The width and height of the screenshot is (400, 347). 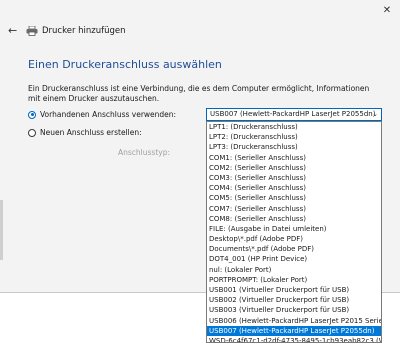 What do you see at coordinates (144, 152) in the screenshot?
I see `port-type-label: Anschlusstyp:` at bounding box center [144, 152].